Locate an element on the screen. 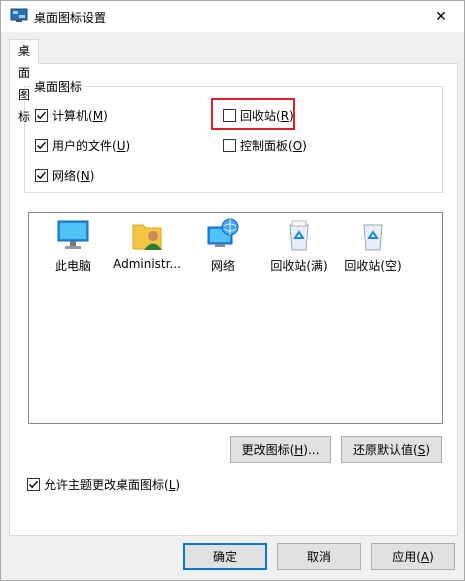 Image resolution: width=465 pixels, height=581 pixels. list-item: 回收站(空) is located at coordinates (373, 245).